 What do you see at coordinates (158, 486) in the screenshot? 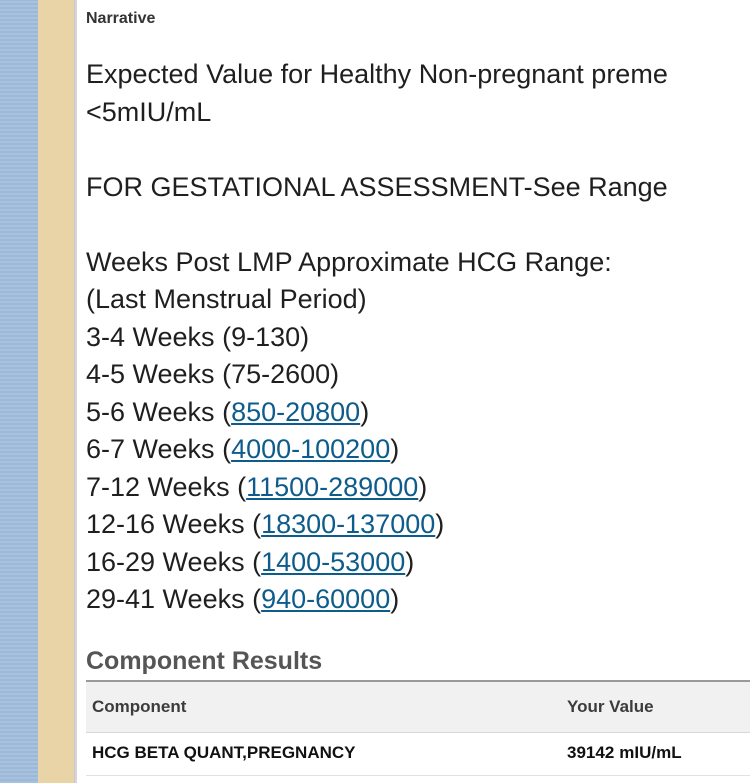
I see `weeks-label: 7-12 Weeks` at bounding box center [158, 486].